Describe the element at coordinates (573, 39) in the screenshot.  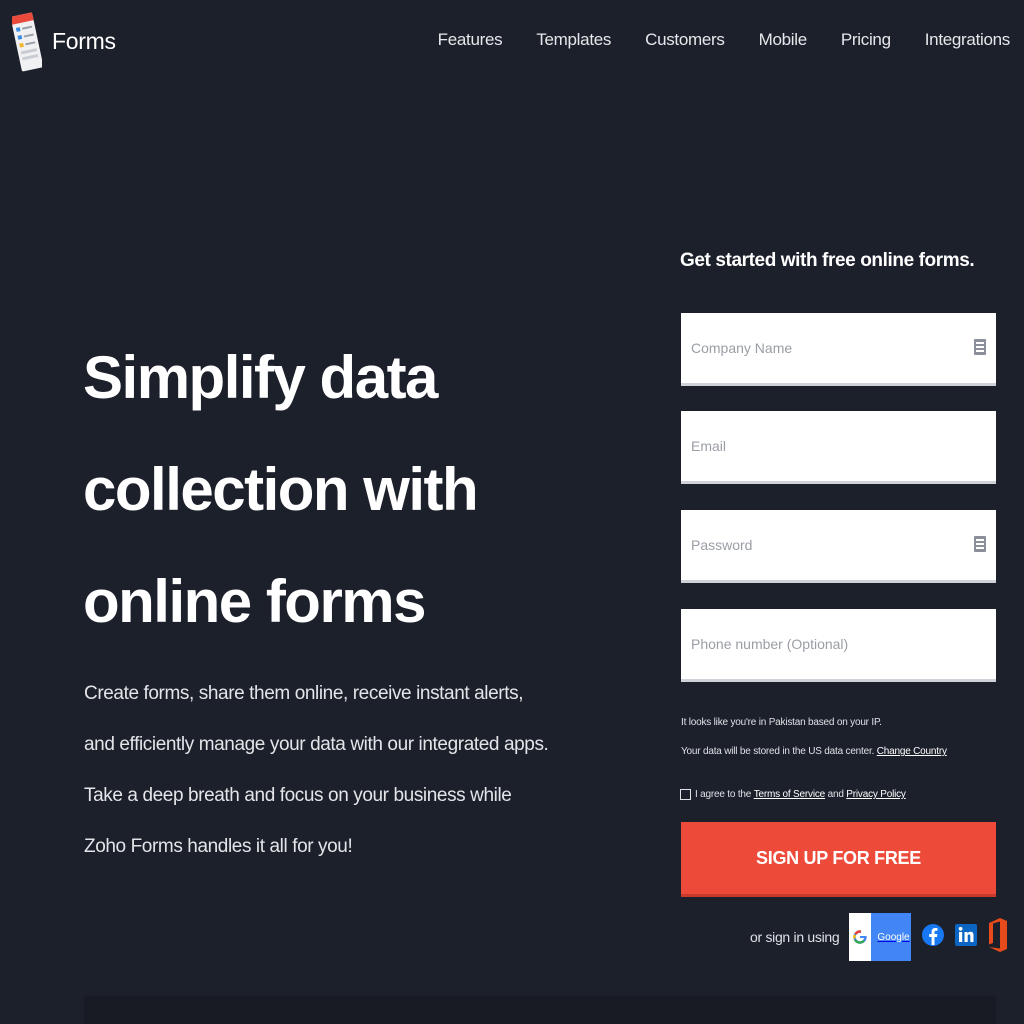
I see `nav-templates: Templates` at that location.